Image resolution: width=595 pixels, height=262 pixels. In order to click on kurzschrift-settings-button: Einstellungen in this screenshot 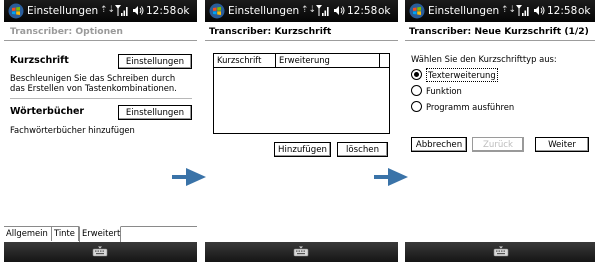, I will do `click(155, 61)`.